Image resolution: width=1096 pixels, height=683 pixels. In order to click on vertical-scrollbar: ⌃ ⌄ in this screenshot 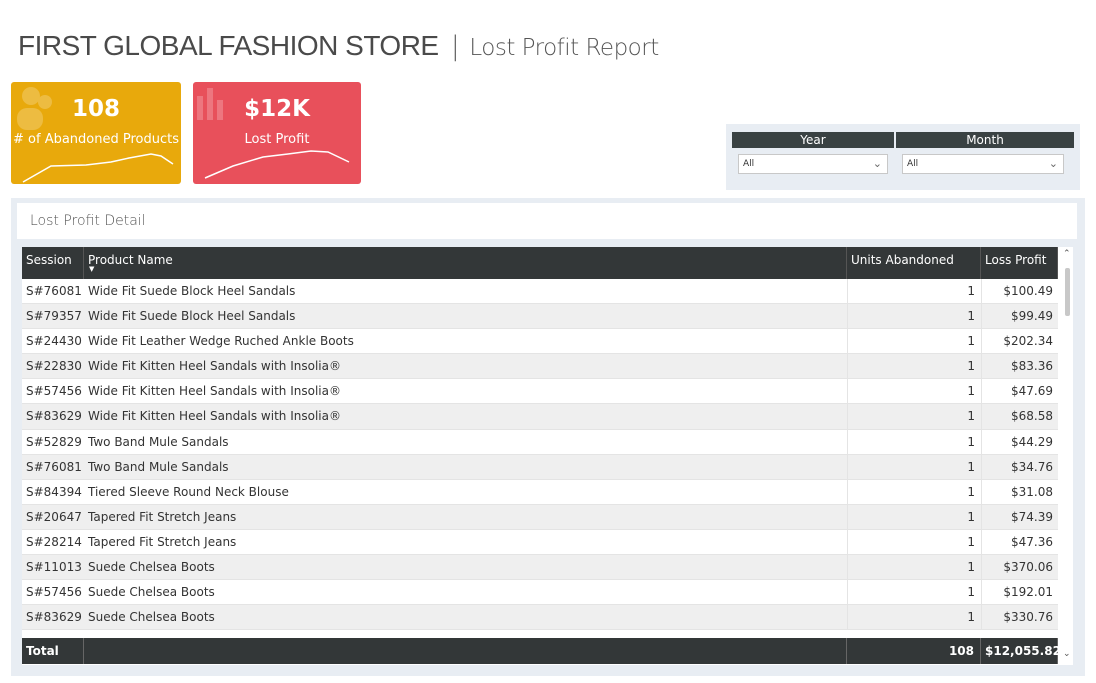, I will do `click(1067, 456)`.